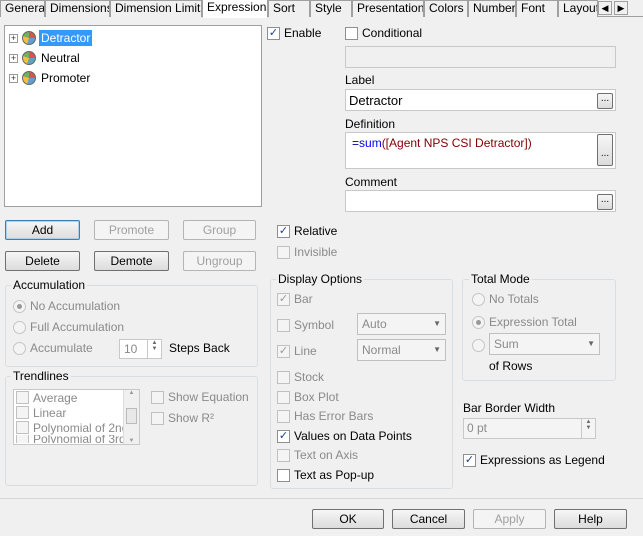  I want to click on text-on-axis-checkbox: Text on Axis, so click(317, 455).